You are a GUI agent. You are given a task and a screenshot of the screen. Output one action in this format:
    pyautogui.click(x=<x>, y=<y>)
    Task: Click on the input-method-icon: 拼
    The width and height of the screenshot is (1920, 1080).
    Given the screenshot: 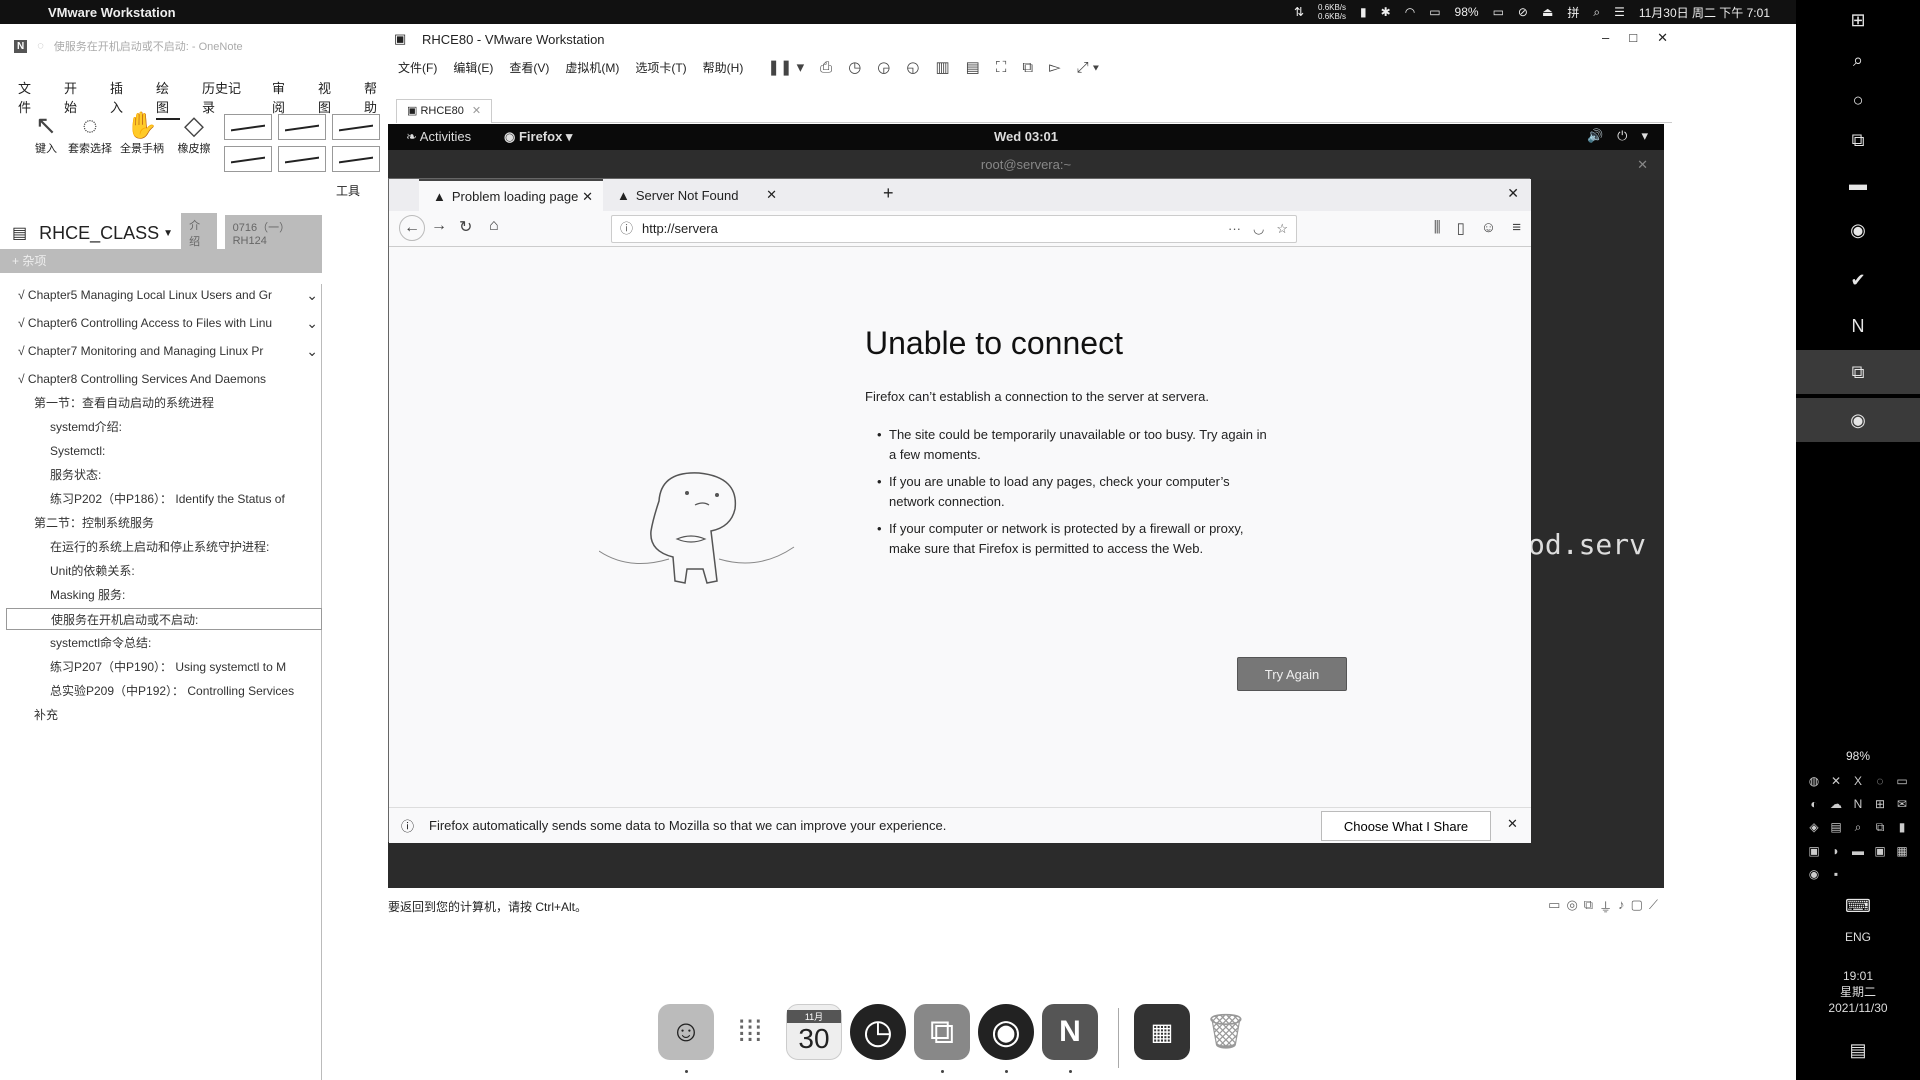 What is the action you would take?
    pyautogui.click(x=1573, y=12)
    